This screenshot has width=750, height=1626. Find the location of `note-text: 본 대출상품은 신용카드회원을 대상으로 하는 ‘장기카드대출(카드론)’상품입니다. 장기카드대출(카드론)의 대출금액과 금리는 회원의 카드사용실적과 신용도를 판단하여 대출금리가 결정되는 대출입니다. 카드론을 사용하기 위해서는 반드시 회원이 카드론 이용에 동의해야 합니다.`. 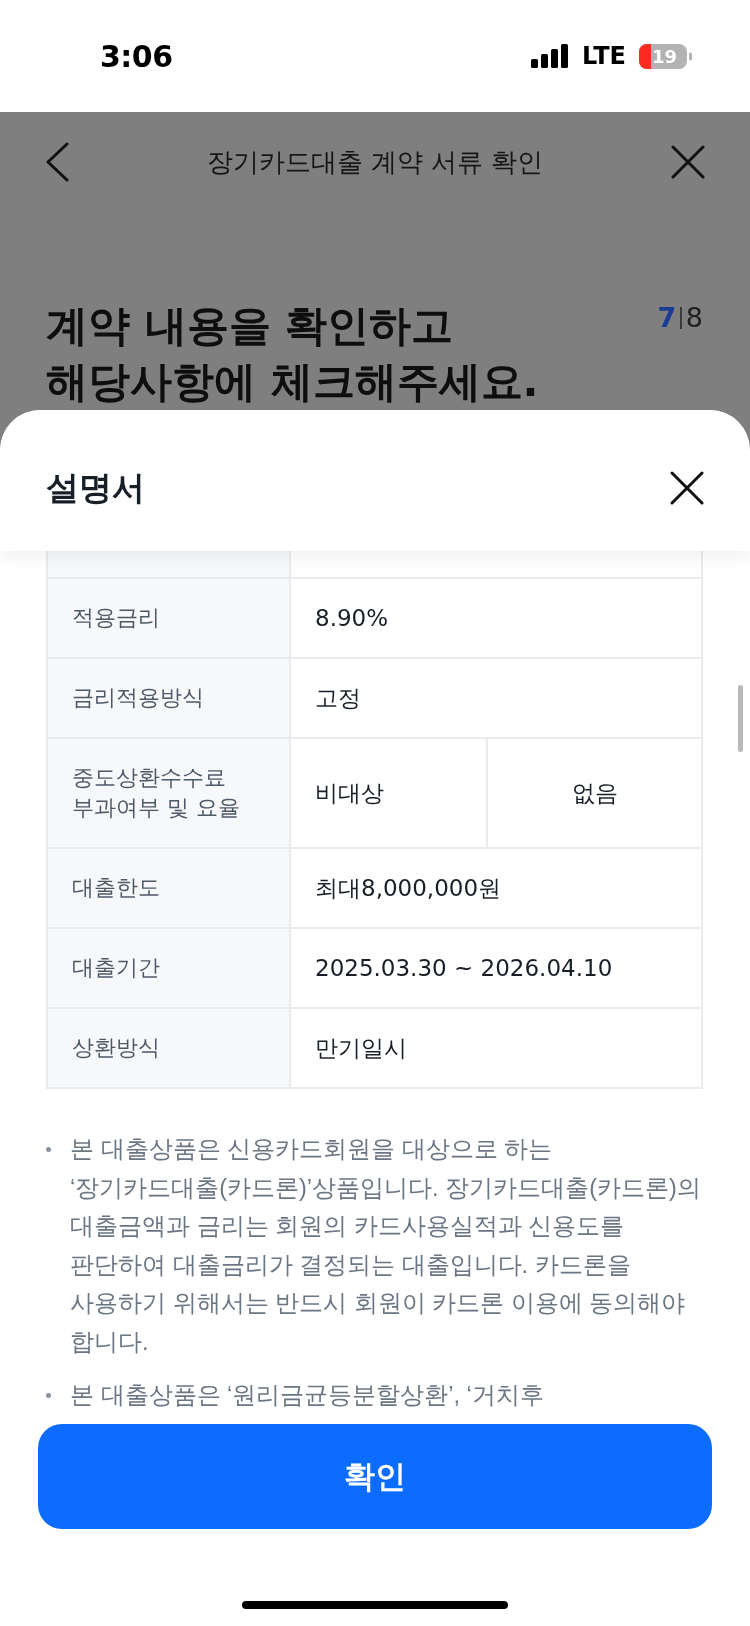

note-text: 본 대출상품은 신용카드회원을 대상으로 하는 ‘장기카드대출(카드론)’상품입니다. 장기카드대출(카드론)의 대출금액과 금리는 회원의 카드사용실적과 신용도를 판단하여 대출금리가 결정되는 대출입니다. 카드론을 사용하기 위해서는 반드시 회원이 카드론 이용에 동의해야 합니다. is located at coordinates (385, 1246).